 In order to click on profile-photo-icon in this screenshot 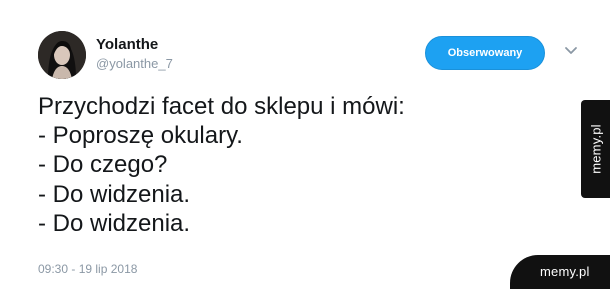, I will do `click(62, 55)`.